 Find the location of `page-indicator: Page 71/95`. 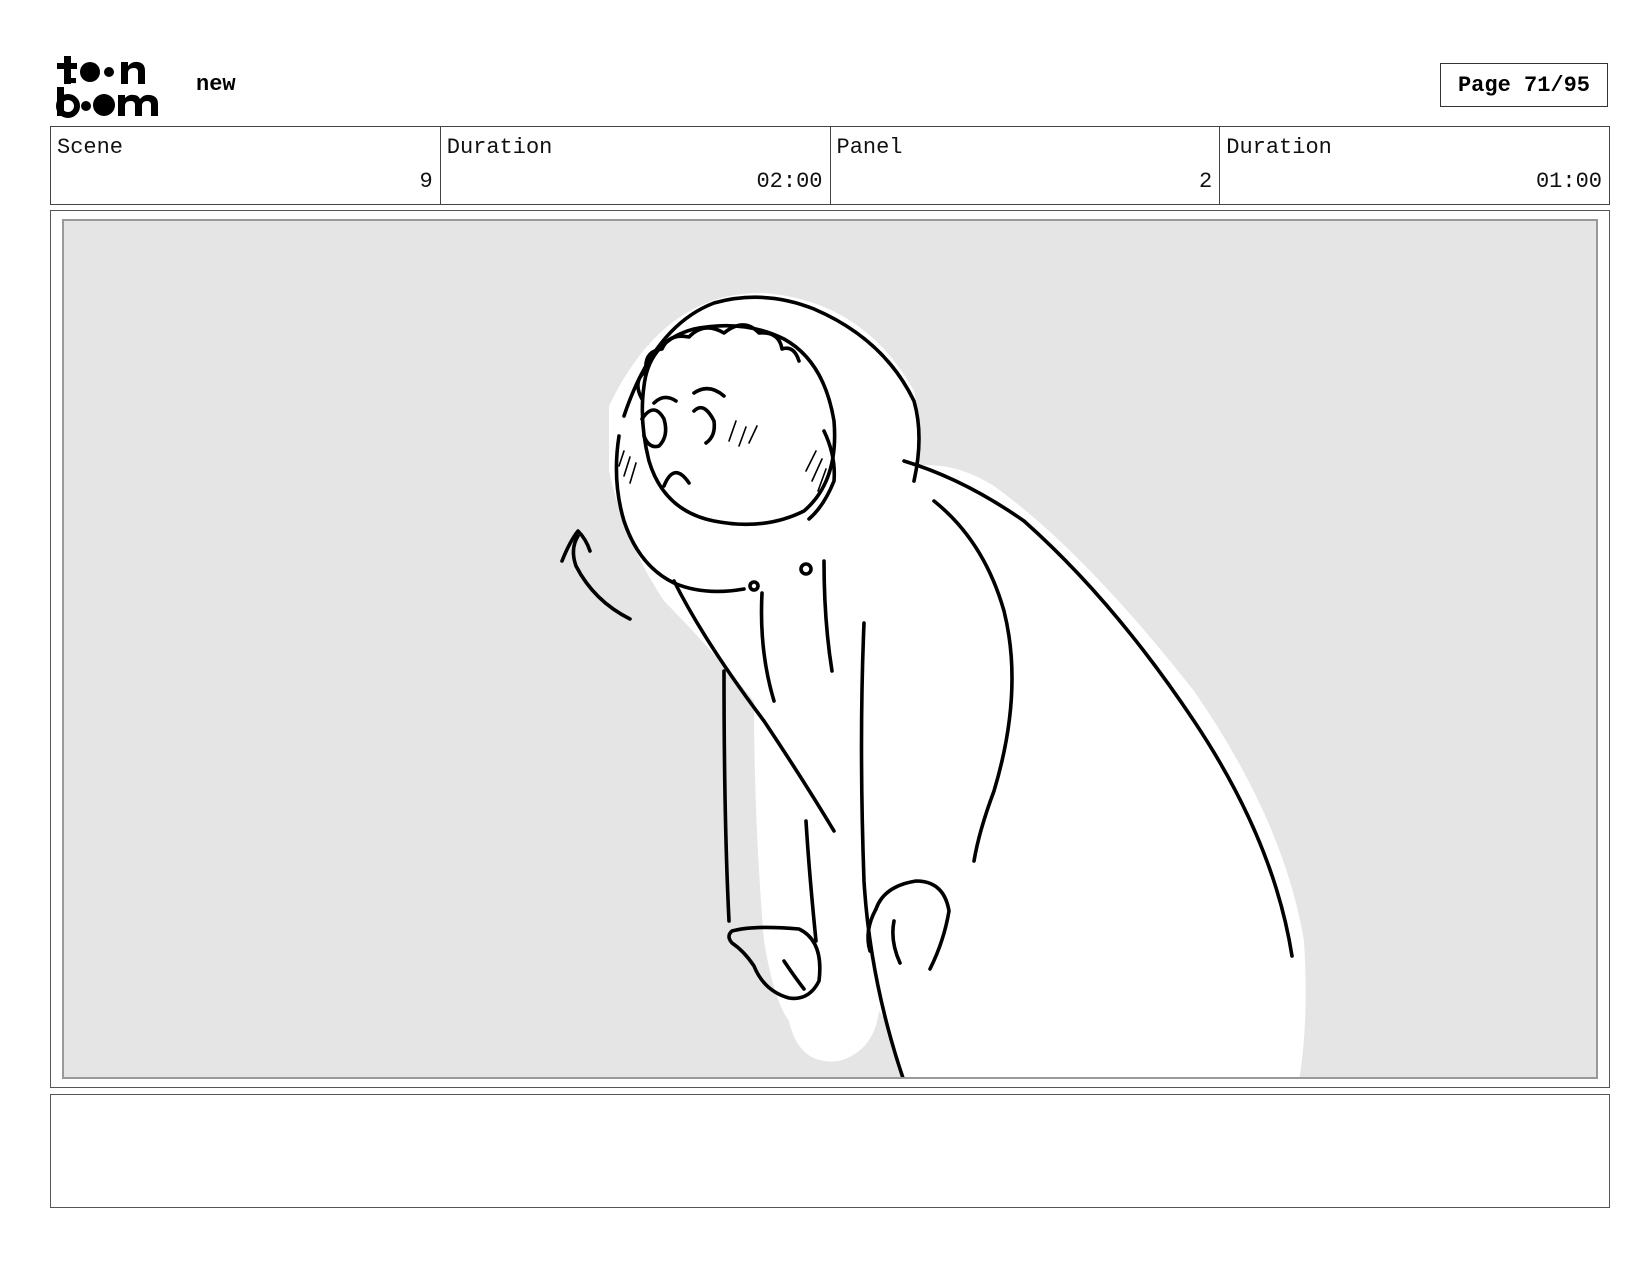

page-indicator: Page 71/95 is located at coordinates (1524, 85).